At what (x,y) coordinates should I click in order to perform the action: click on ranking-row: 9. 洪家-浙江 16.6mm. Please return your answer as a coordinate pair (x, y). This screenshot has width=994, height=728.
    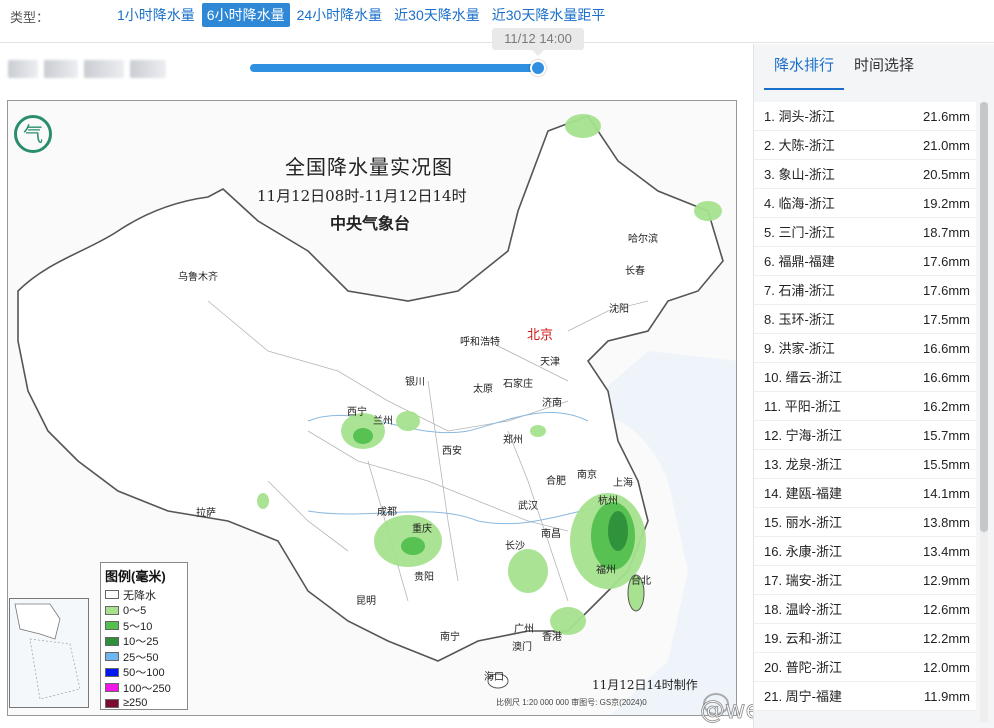
    Looking at the image, I should click on (865, 348).